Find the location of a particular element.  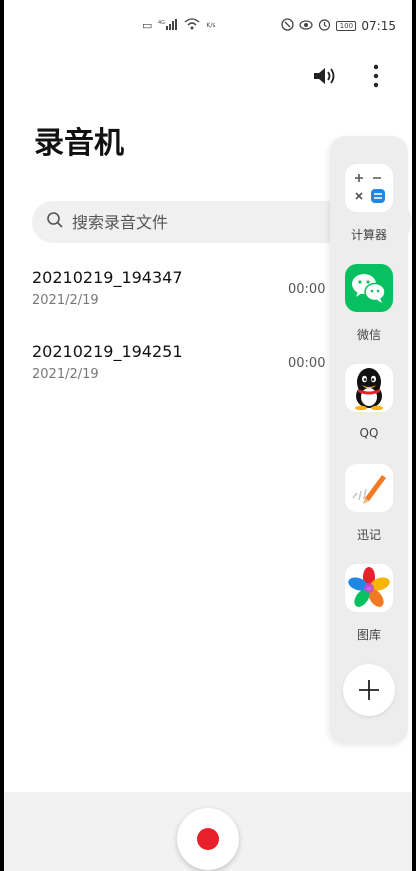

status-left: ▭ 4G K/s is located at coordinates (179, 25).